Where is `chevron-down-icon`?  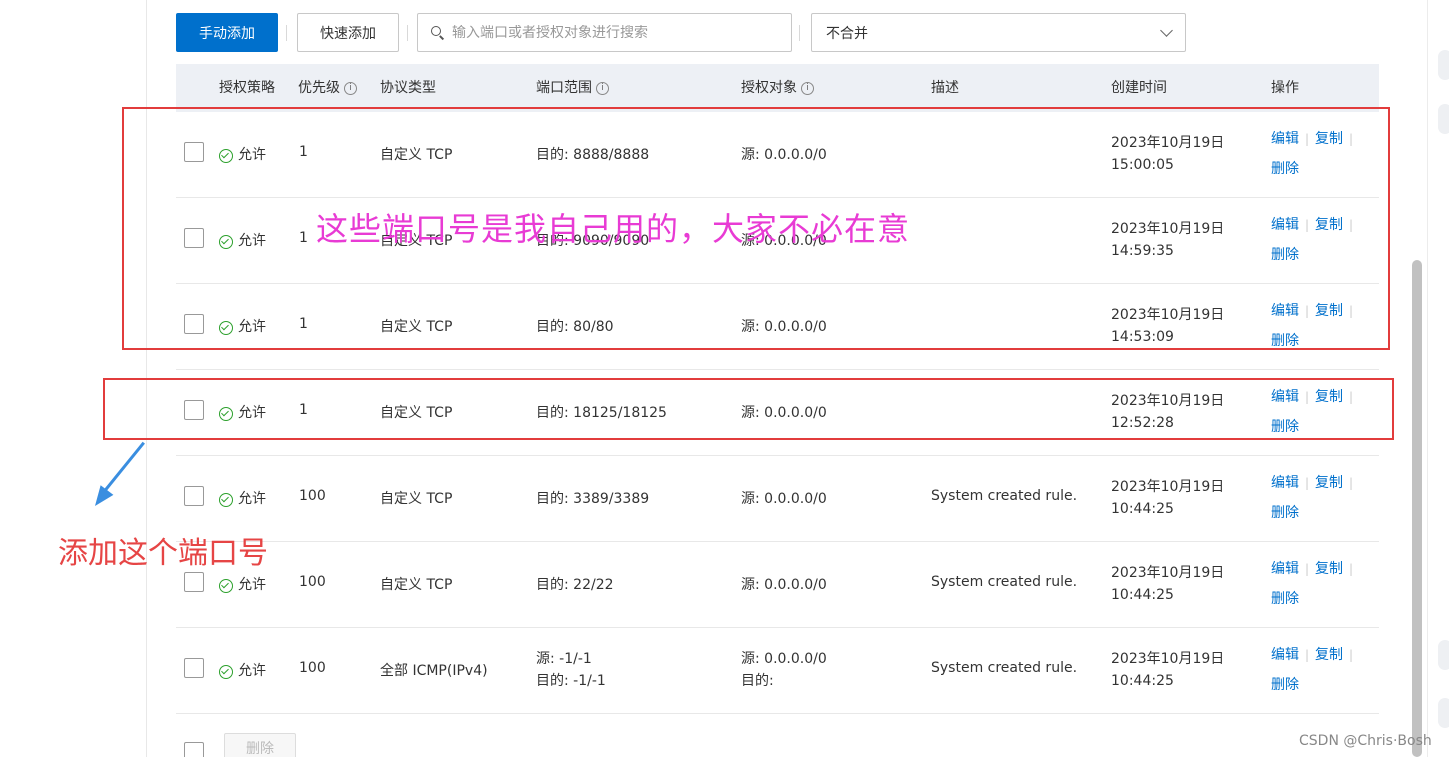 chevron-down-icon is located at coordinates (1166, 30).